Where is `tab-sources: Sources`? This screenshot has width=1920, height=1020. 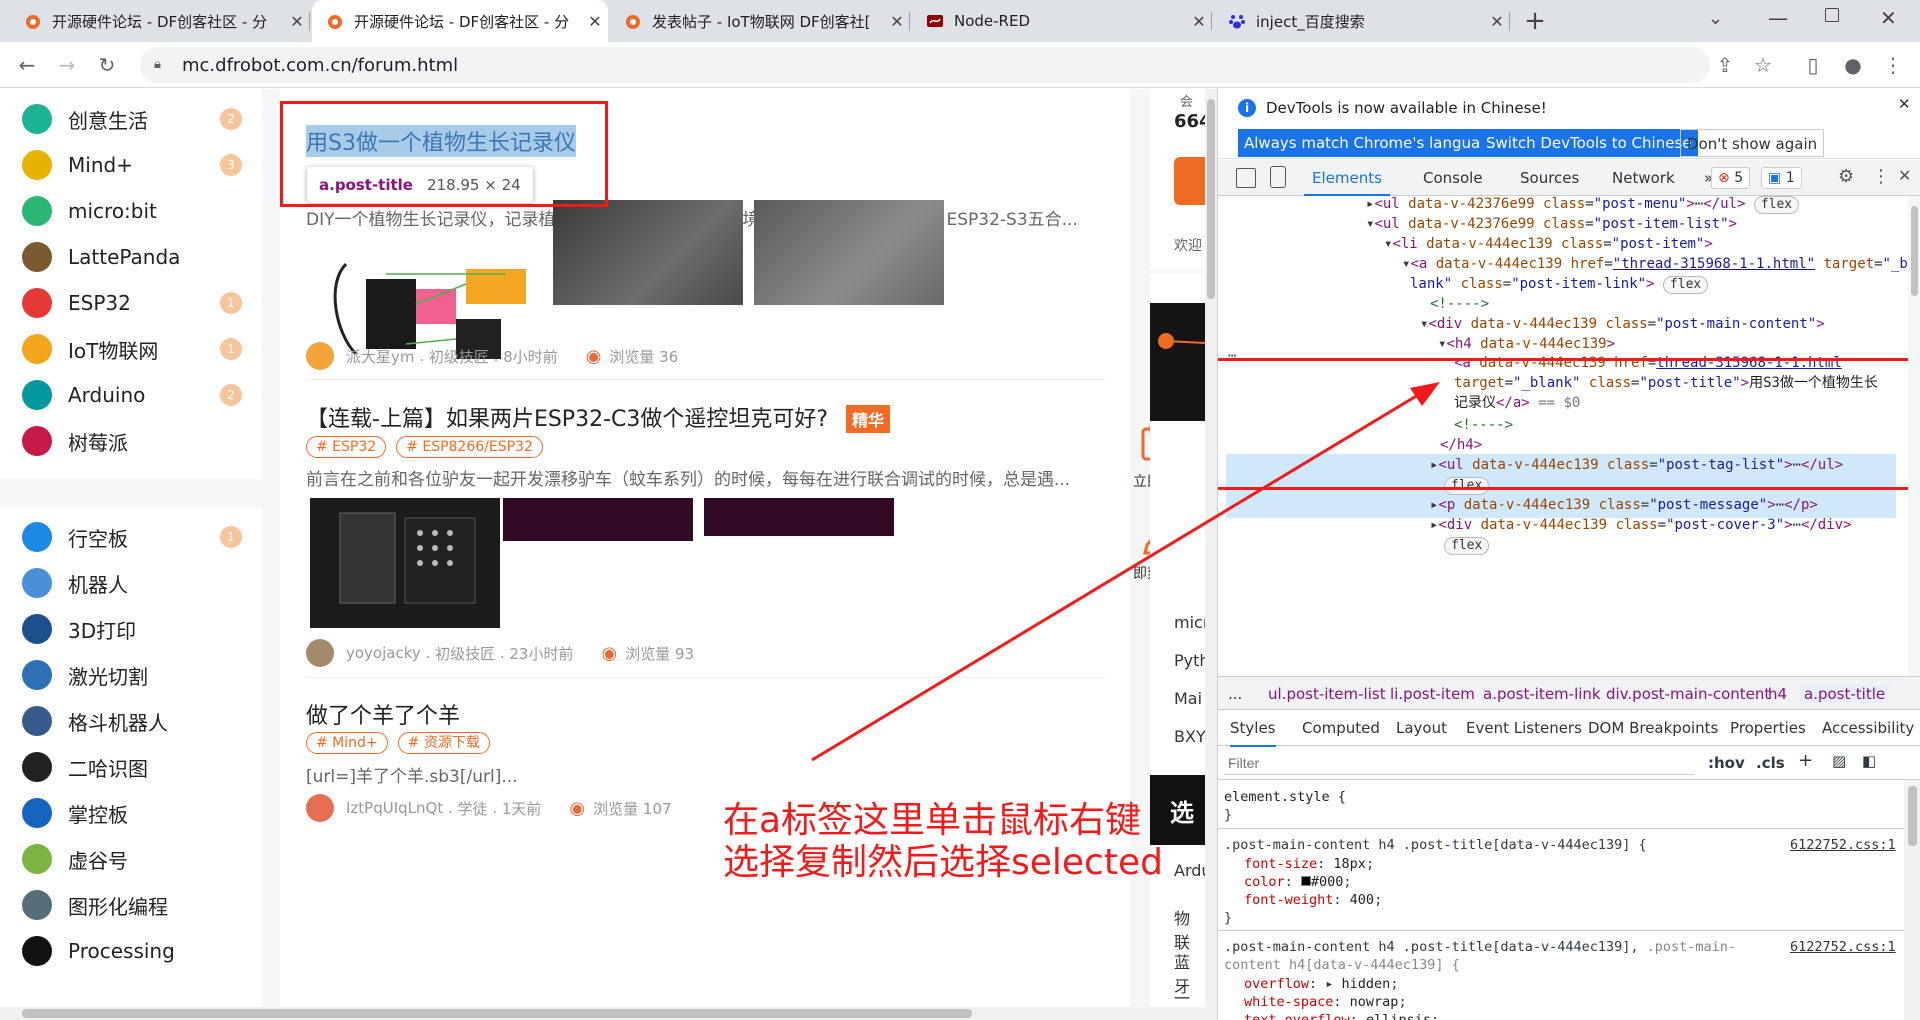
tab-sources: Sources is located at coordinates (1549, 178).